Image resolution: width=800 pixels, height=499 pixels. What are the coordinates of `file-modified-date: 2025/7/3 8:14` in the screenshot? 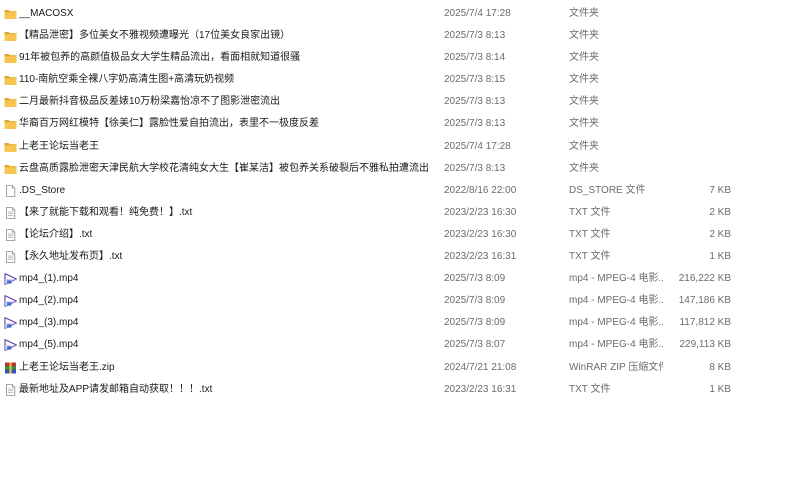 It's located at (475, 58).